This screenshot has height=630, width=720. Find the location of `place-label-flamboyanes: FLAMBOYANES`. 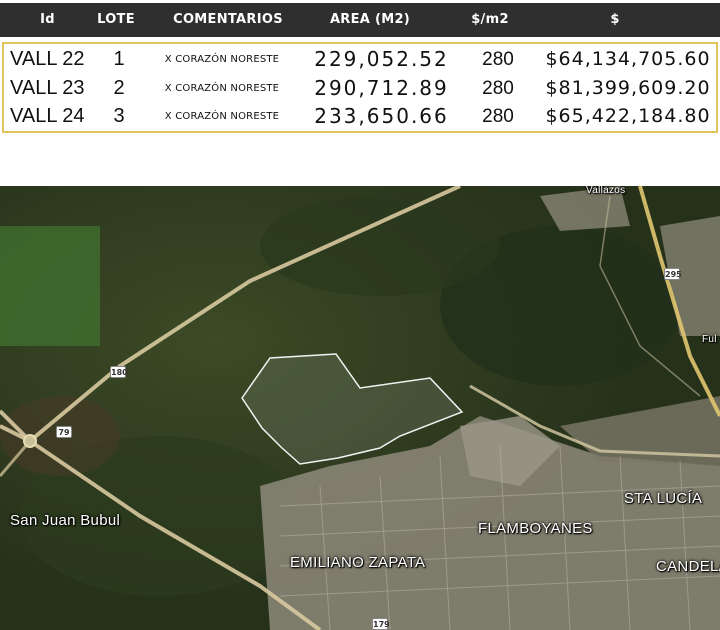

place-label-flamboyanes: FLAMBOYANES is located at coordinates (535, 528).